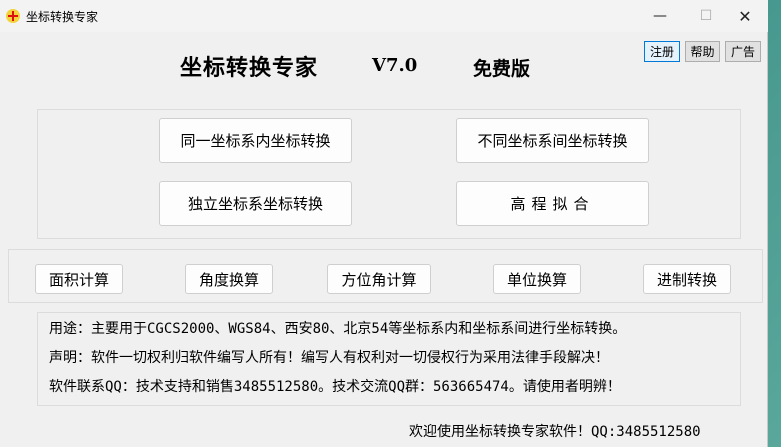  Describe the element at coordinates (555, 432) in the screenshot. I see `footer-welcome: 欢迎使用坐标转换专家软件！QQ:3485512580` at that location.